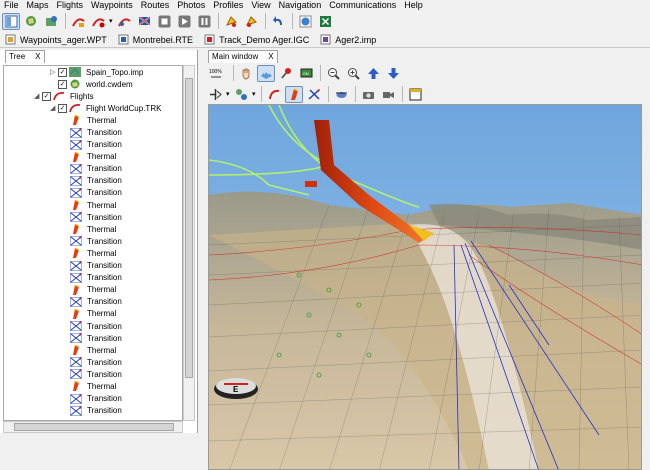 The width and height of the screenshot is (650, 470). Describe the element at coordinates (256, 39) in the screenshot. I see `file-tab: Track_Demo Ager.IGC` at that location.